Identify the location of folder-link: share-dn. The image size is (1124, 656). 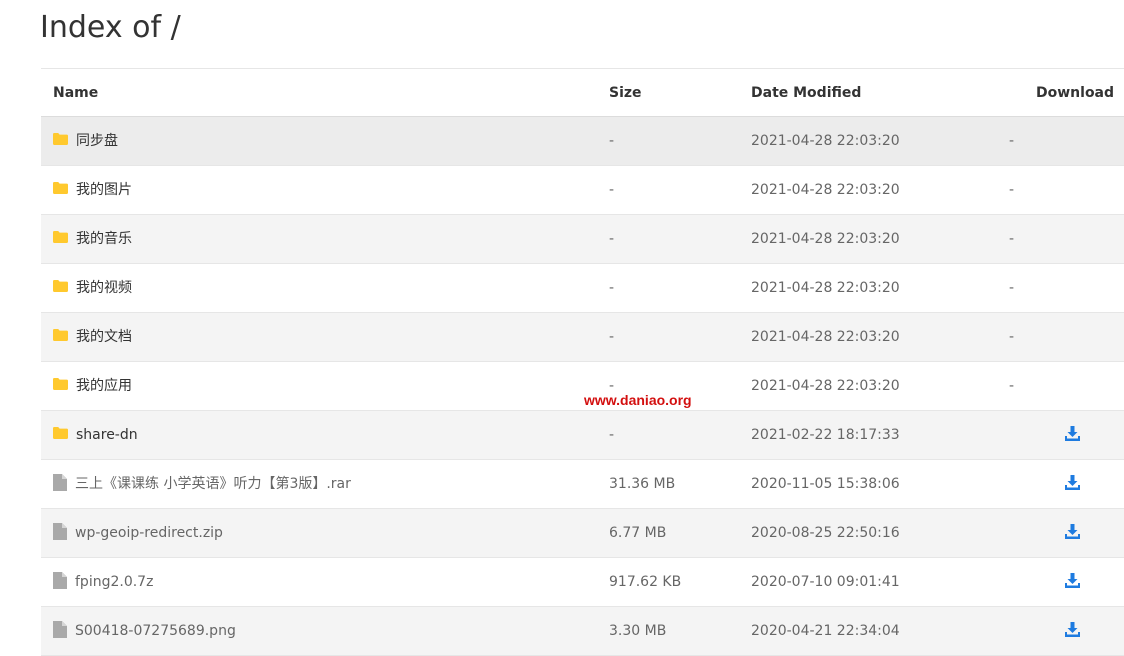
(95, 435).